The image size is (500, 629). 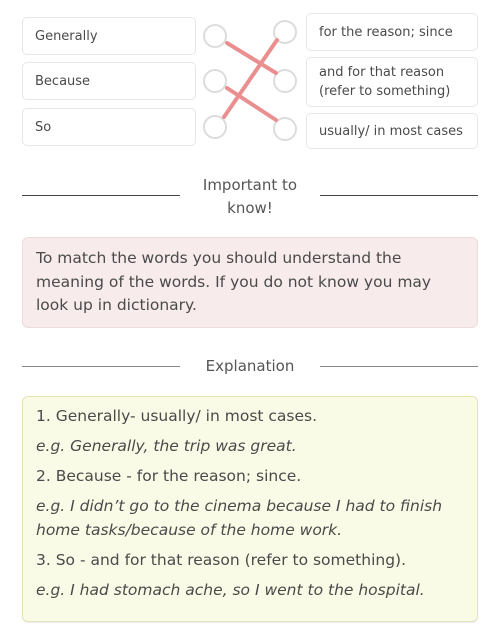 What do you see at coordinates (166, 446) in the screenshot?
I see `example-1: e.g. Generally, the trip was great.` at bounding box center [166, 446].